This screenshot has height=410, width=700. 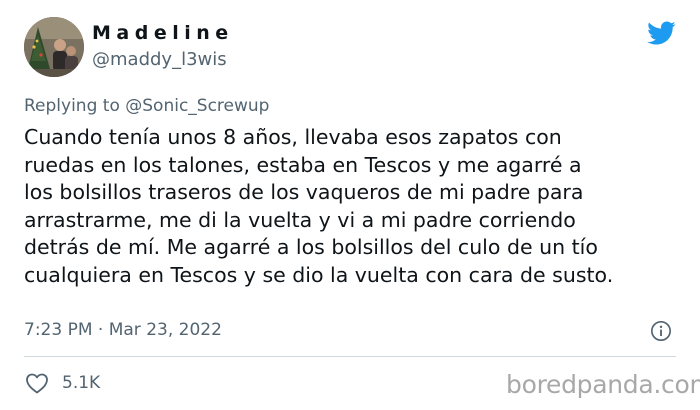 I want to click on replying-to: Replying to @Sonic_Screwup, so click(x=146, y=106).